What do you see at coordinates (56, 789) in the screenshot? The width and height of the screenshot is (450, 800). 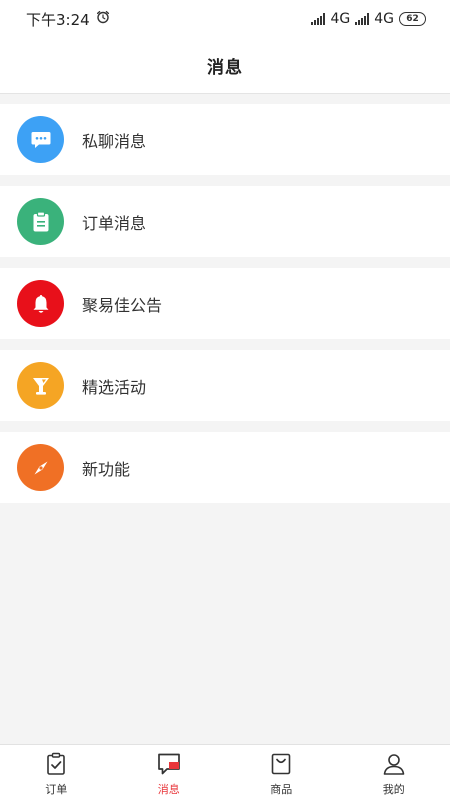 I see `tab-label: 订单` at bounding box center [56, 789].